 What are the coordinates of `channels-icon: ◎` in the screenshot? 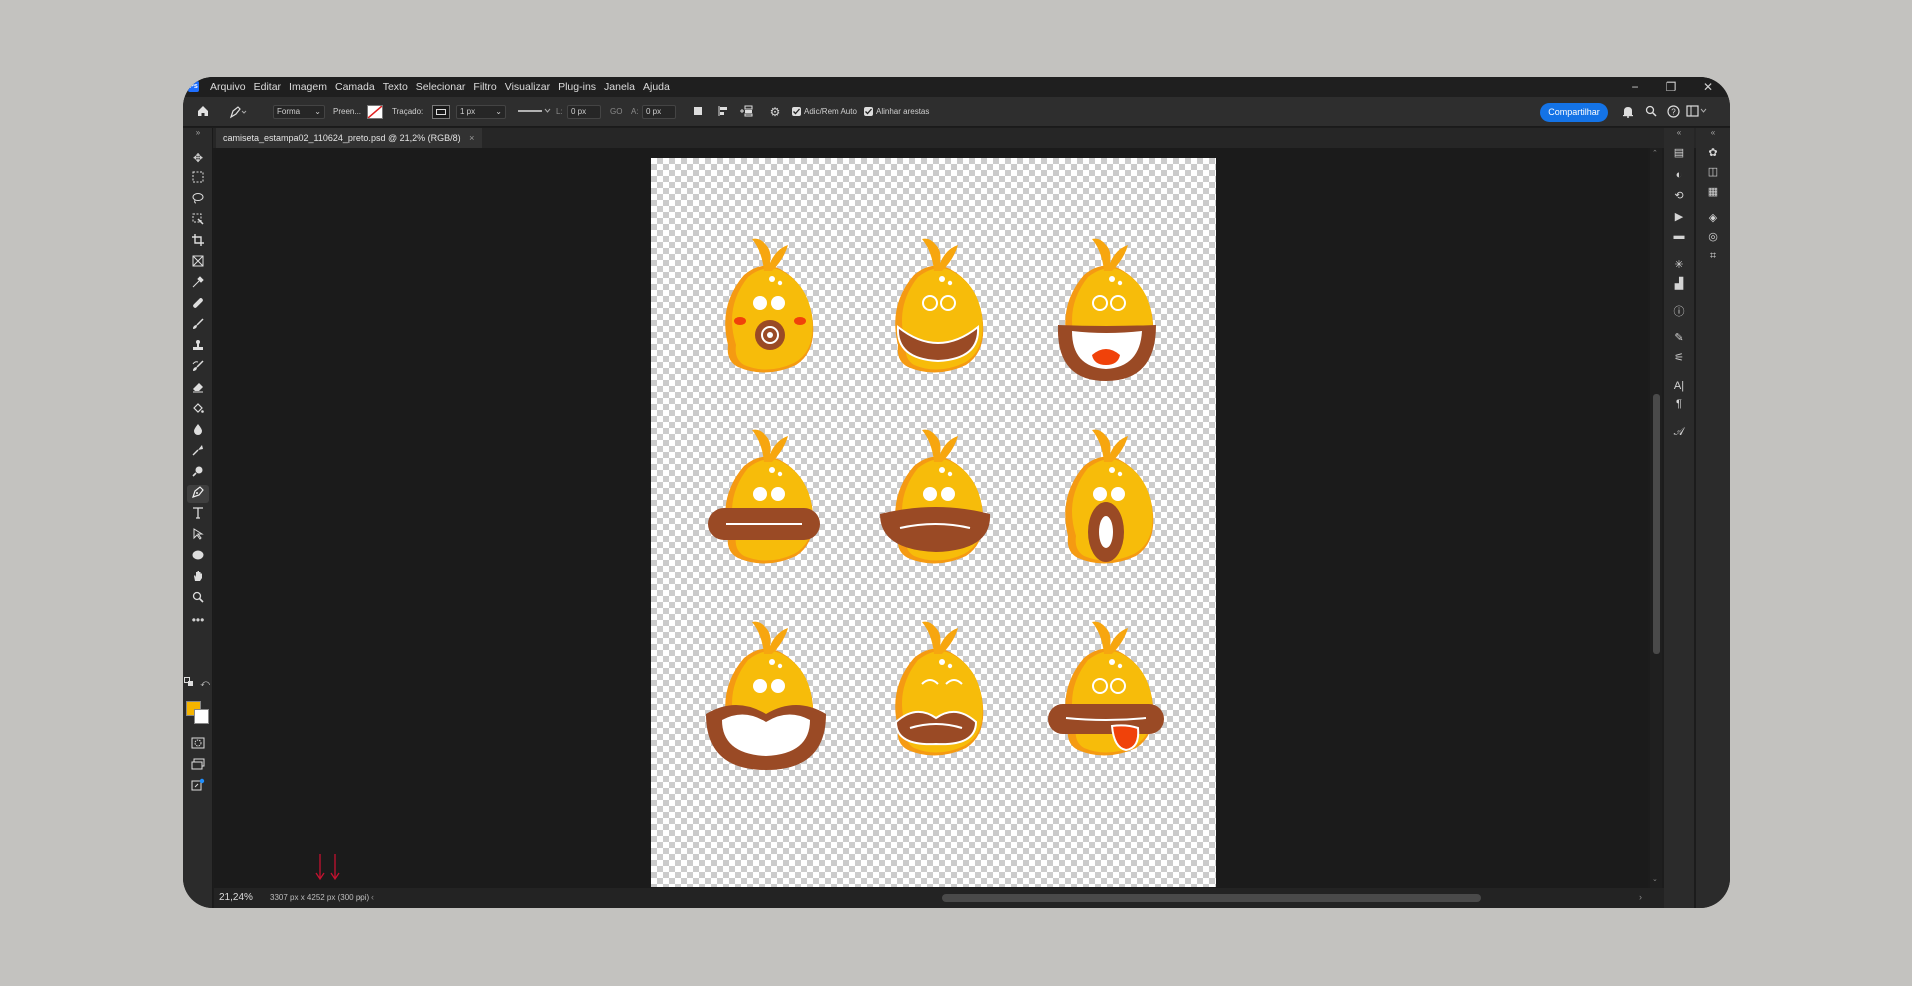 It's located at (1713, 237).